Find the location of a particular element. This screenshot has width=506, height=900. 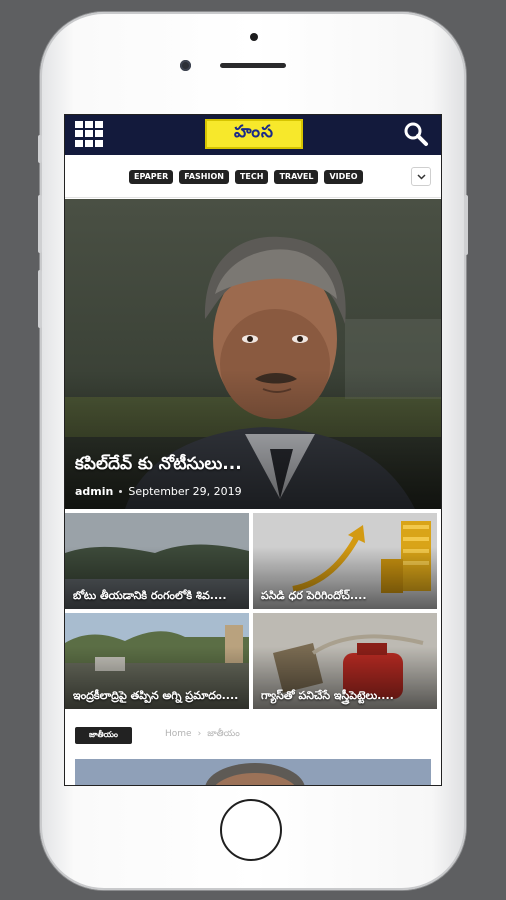

meta-separator is located at coordinates (121, 491).